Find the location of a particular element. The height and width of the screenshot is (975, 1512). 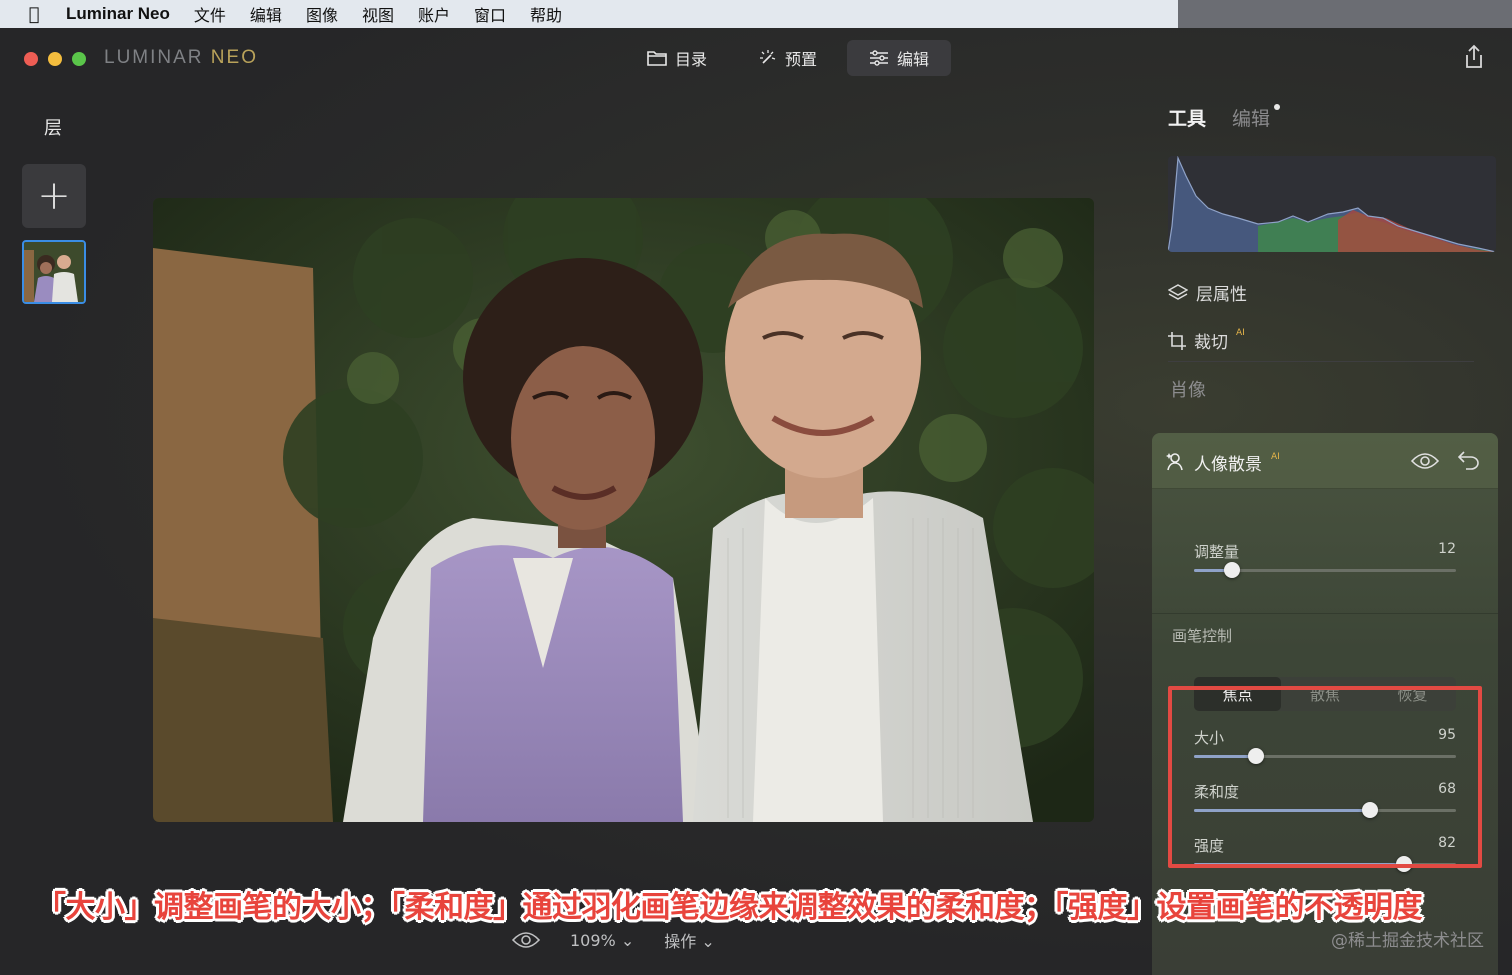

layer-properties-label: 层属性 is located at coordinates (1221, 295).